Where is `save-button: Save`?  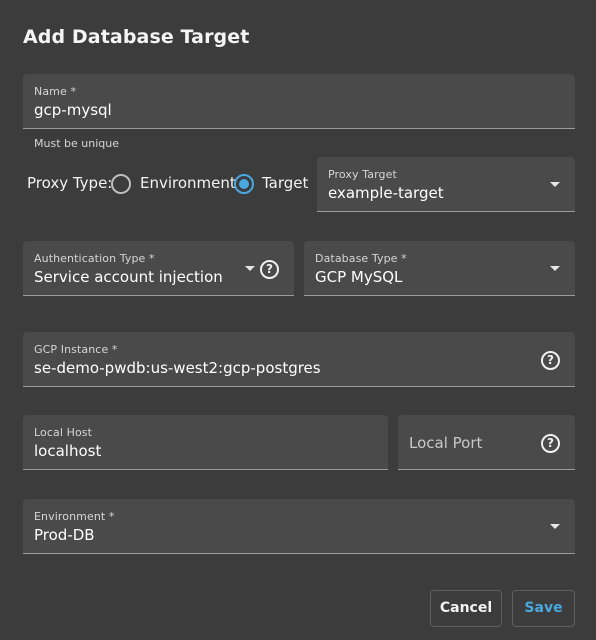 save-button: Save is located at coordinates (543, 608).